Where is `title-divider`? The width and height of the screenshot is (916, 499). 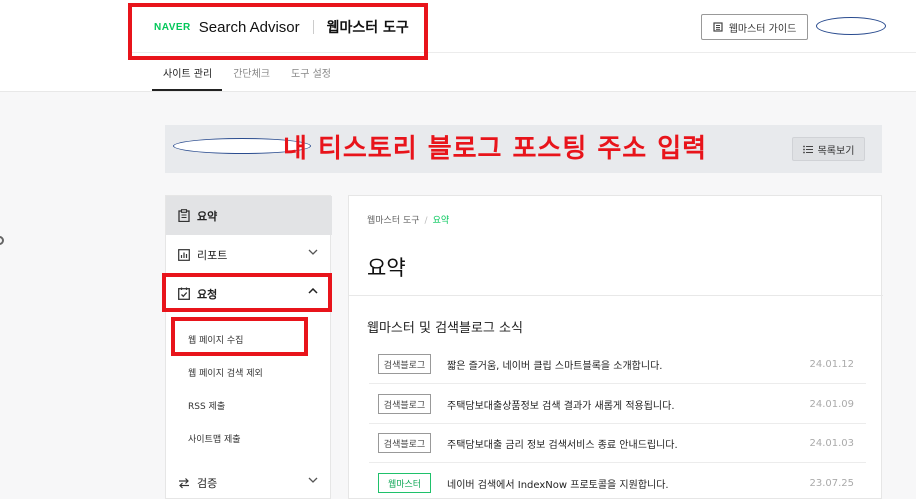
title-divider is located at coordinates (616, 295).